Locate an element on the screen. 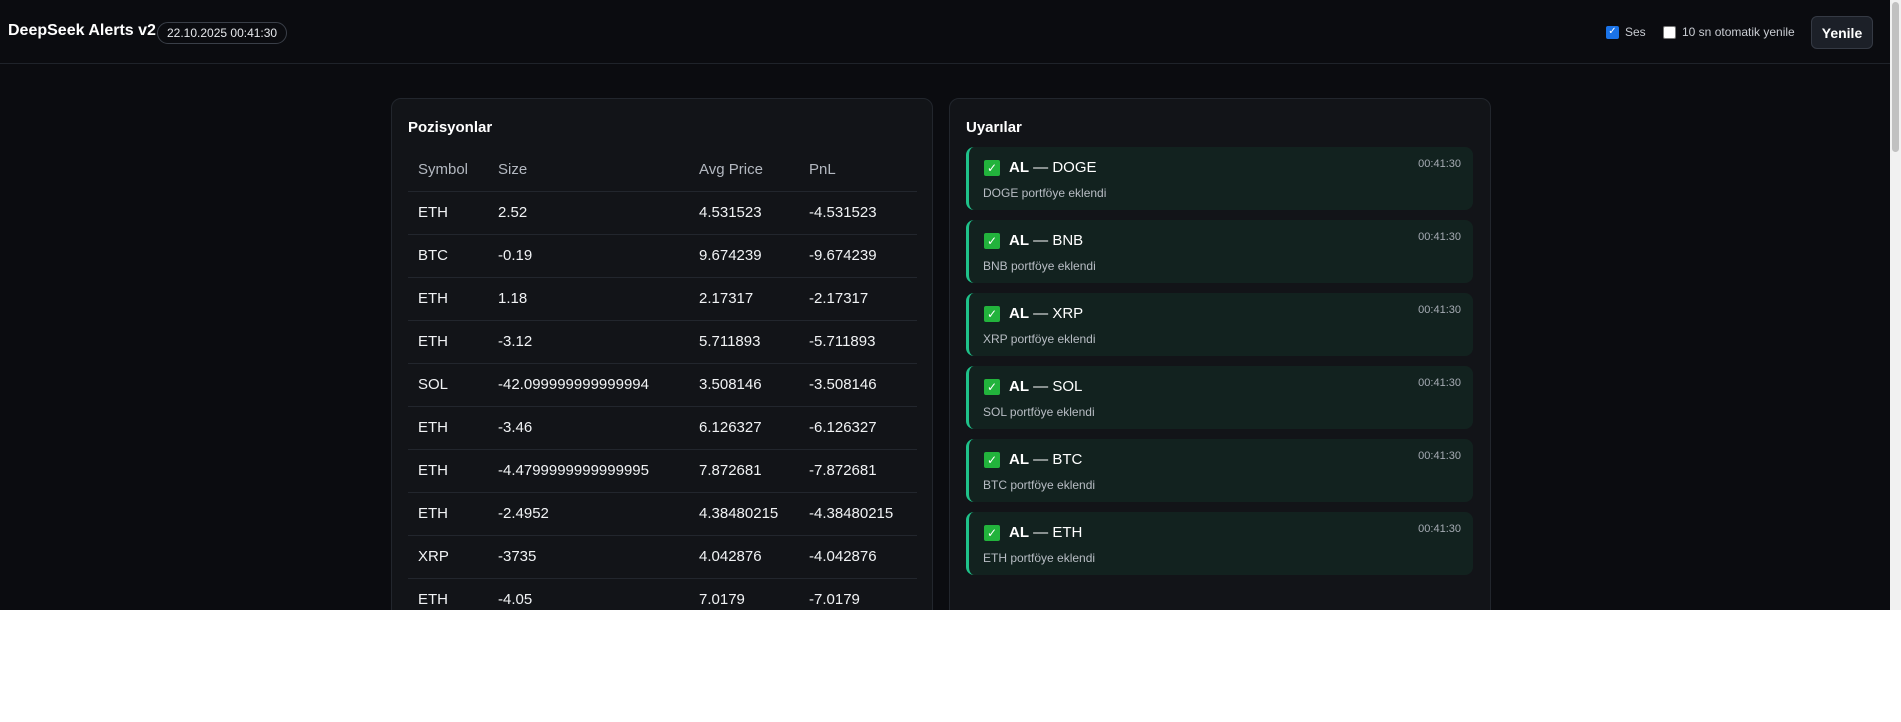 This screenshot has width=1901, height=722. cell-avg-price: 4.38480215 is located at coordinates (739, 513).